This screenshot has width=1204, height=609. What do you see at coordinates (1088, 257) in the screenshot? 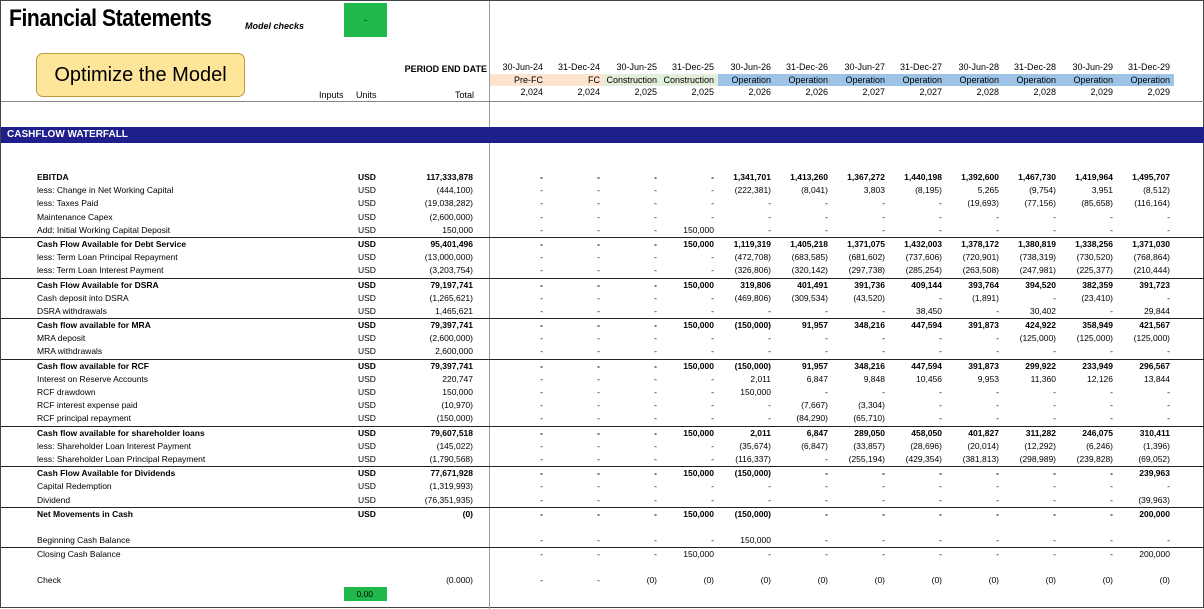
I see `value-cell: (730,520)` at bounding box center [1088, 257].